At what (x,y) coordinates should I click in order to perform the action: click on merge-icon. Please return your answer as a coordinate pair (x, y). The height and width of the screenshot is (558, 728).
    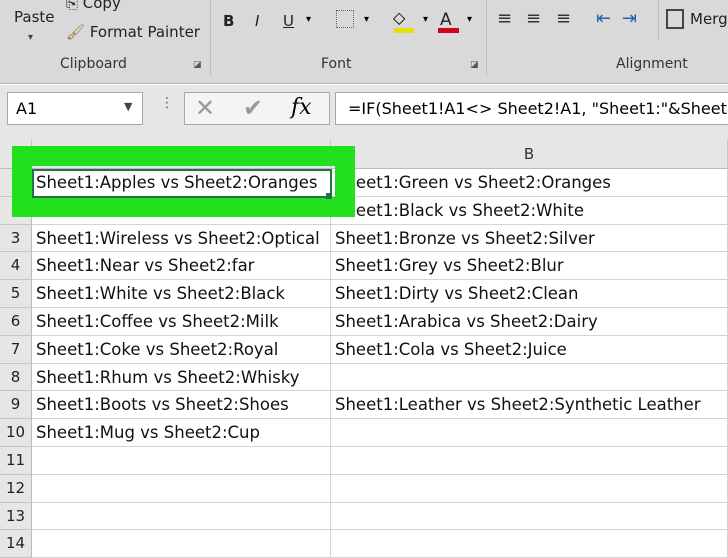
    Looking at the image, I should click on (675, 19).